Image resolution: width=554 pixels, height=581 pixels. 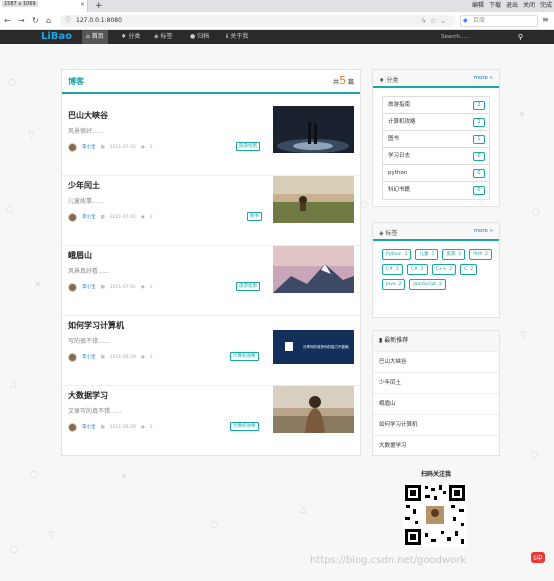 I want to click on star-icon: ☆, so click(x=435, y=21).